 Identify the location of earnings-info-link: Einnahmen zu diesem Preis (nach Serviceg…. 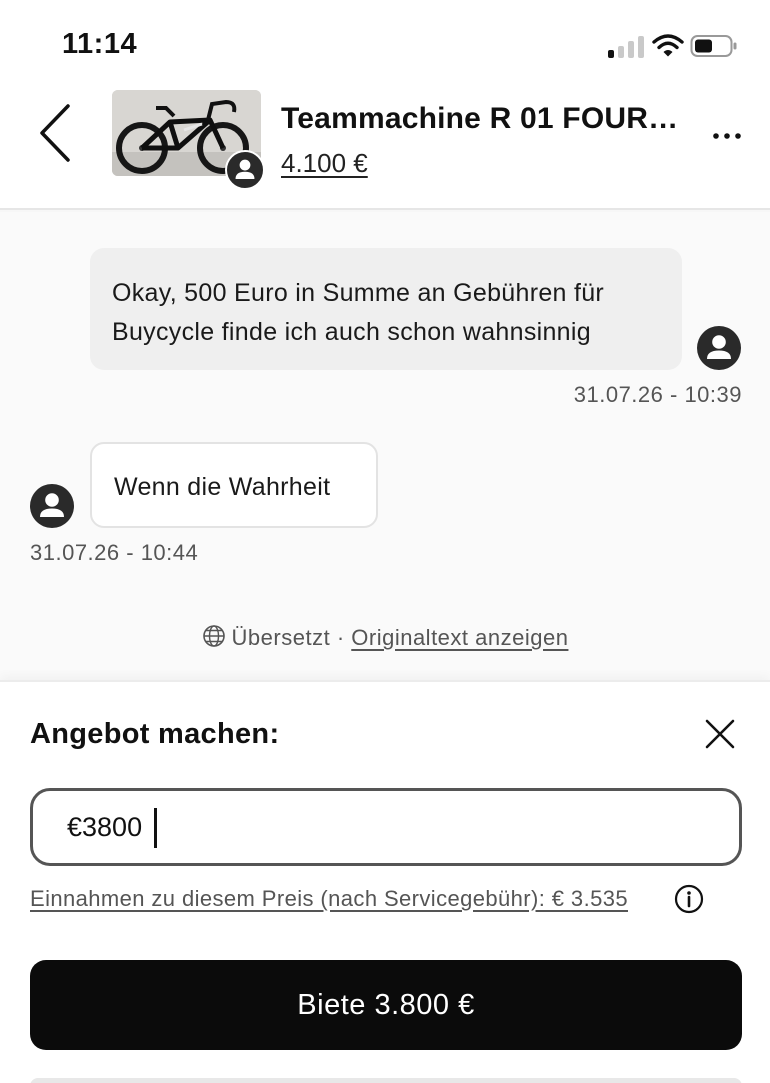
(329, 899).